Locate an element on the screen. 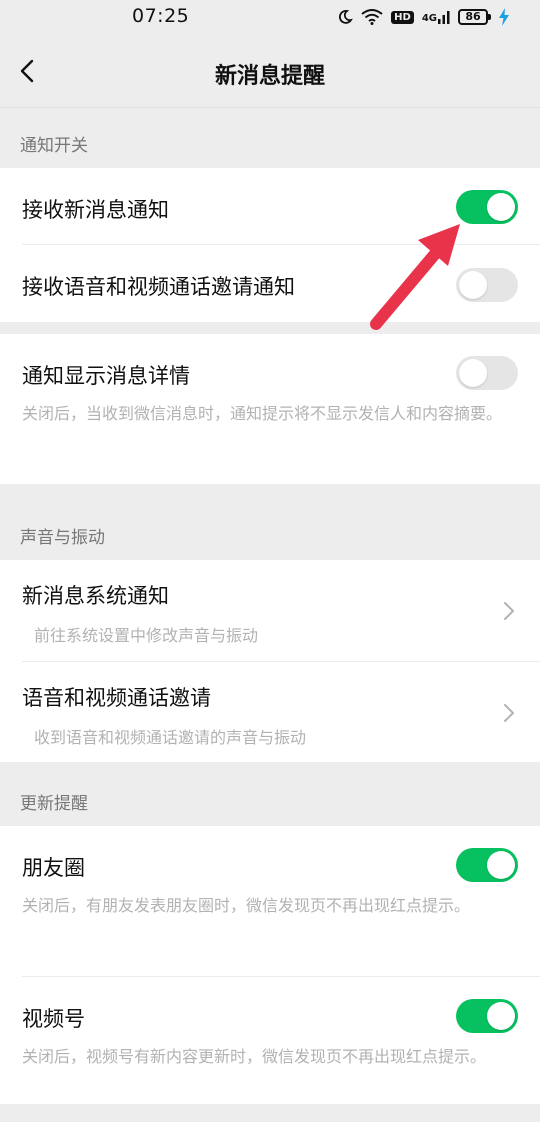  detail-toggle is located at coordinates (487, 373).